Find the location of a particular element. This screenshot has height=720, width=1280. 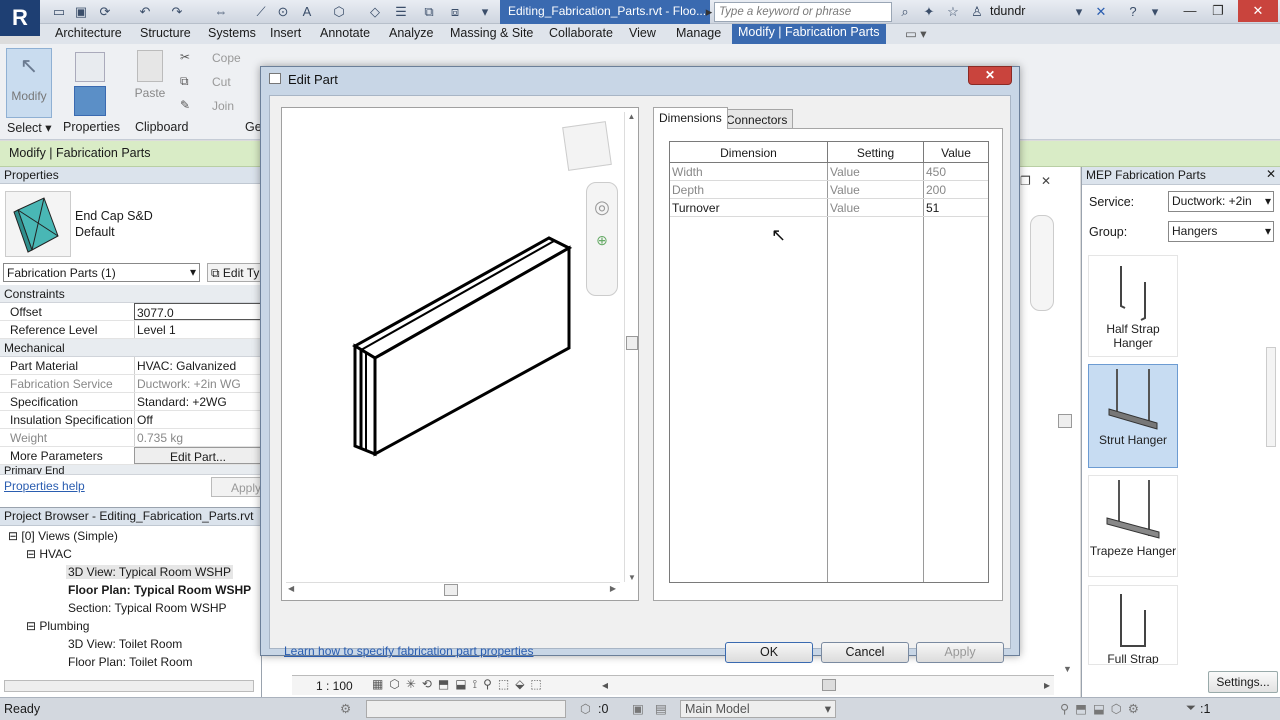

scroll-down-icon: ▼ is located at coordinates (632, 577).